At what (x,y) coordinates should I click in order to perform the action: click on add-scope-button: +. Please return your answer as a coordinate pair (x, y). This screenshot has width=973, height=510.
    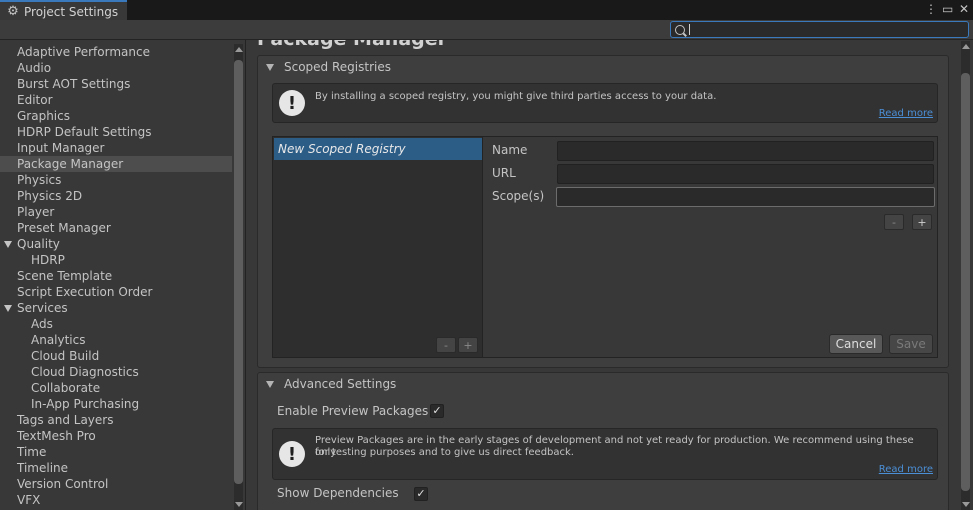
    Looking at the image, I should click on (922, 222).